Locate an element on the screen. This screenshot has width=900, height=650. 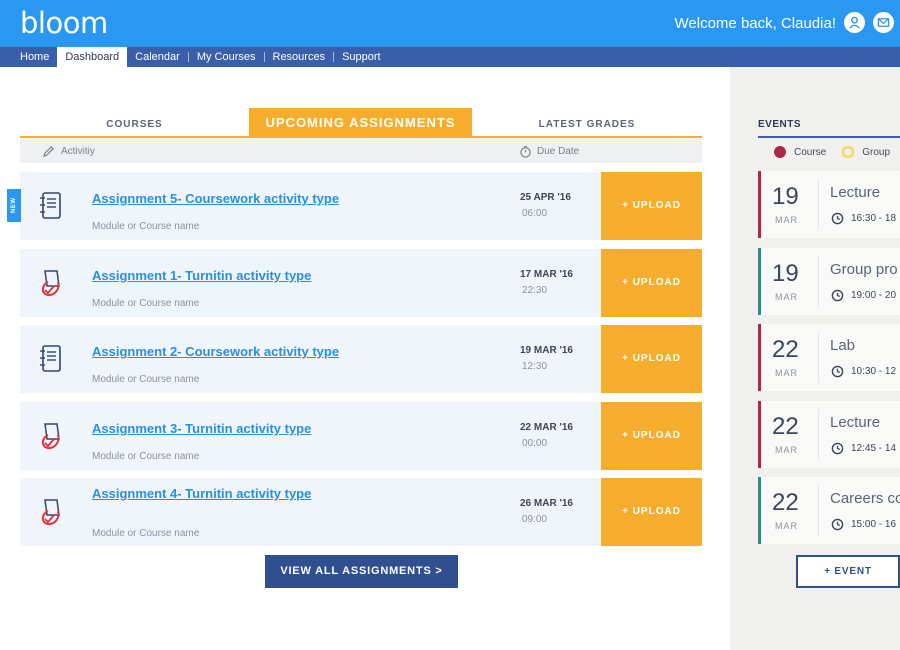
events-heading-rule is located at coordinates (829, 137).